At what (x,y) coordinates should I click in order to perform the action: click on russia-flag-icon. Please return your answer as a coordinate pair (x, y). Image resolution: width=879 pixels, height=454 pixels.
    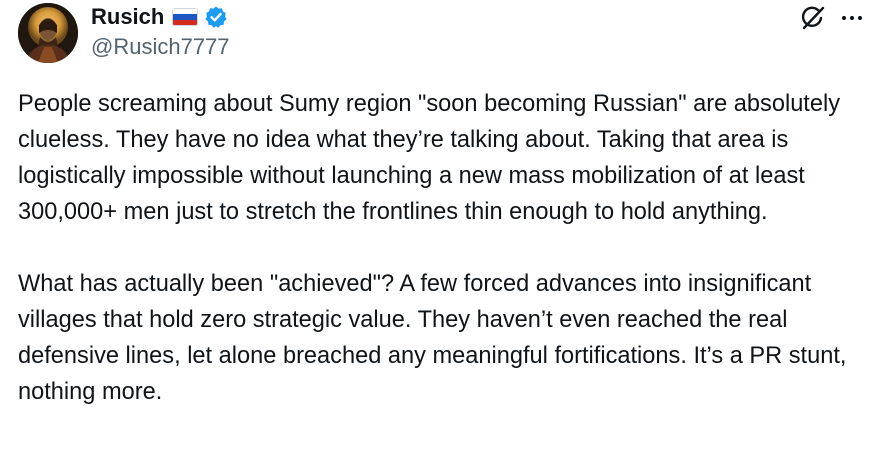
    Looking at the image, I should click on (185, 17).